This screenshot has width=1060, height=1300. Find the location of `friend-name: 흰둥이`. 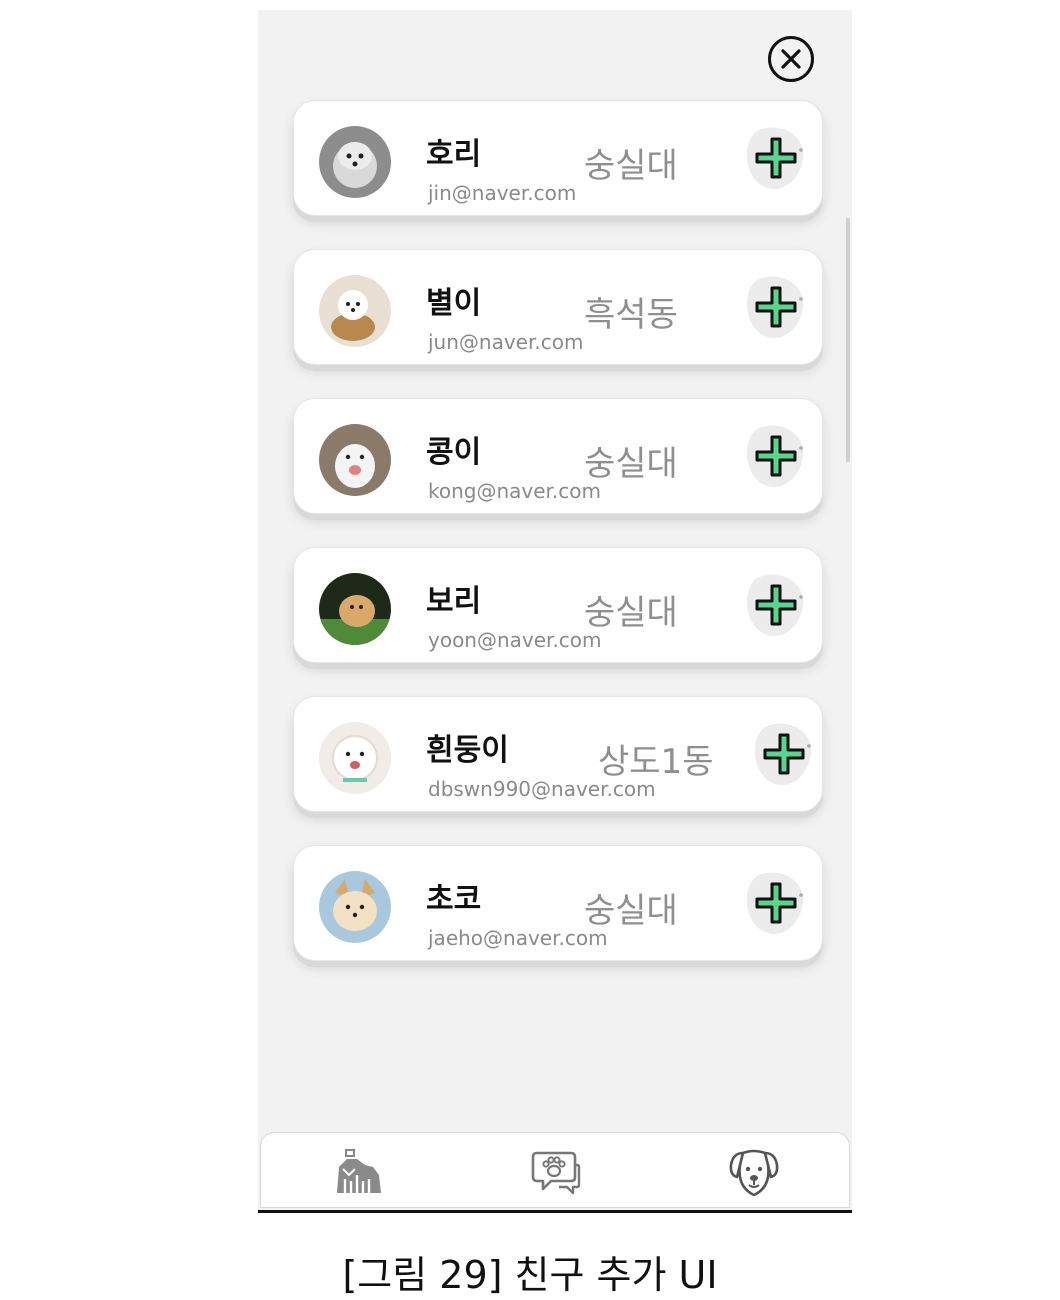

friend-name: 흰둥이 is located at coordinates (467, 750).